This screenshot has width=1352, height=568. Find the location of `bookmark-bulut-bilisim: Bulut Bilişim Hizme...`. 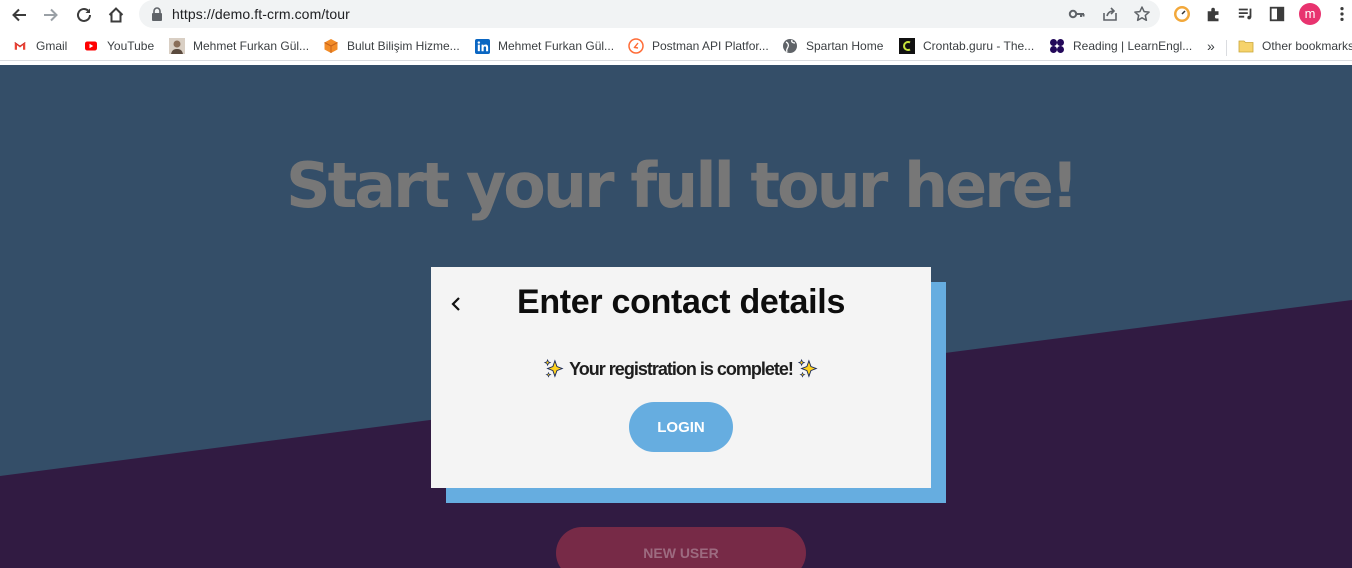

bookmark-bulut-bilisim: Bulut Bilişim Hizme... is located at coordinates (391, 46).